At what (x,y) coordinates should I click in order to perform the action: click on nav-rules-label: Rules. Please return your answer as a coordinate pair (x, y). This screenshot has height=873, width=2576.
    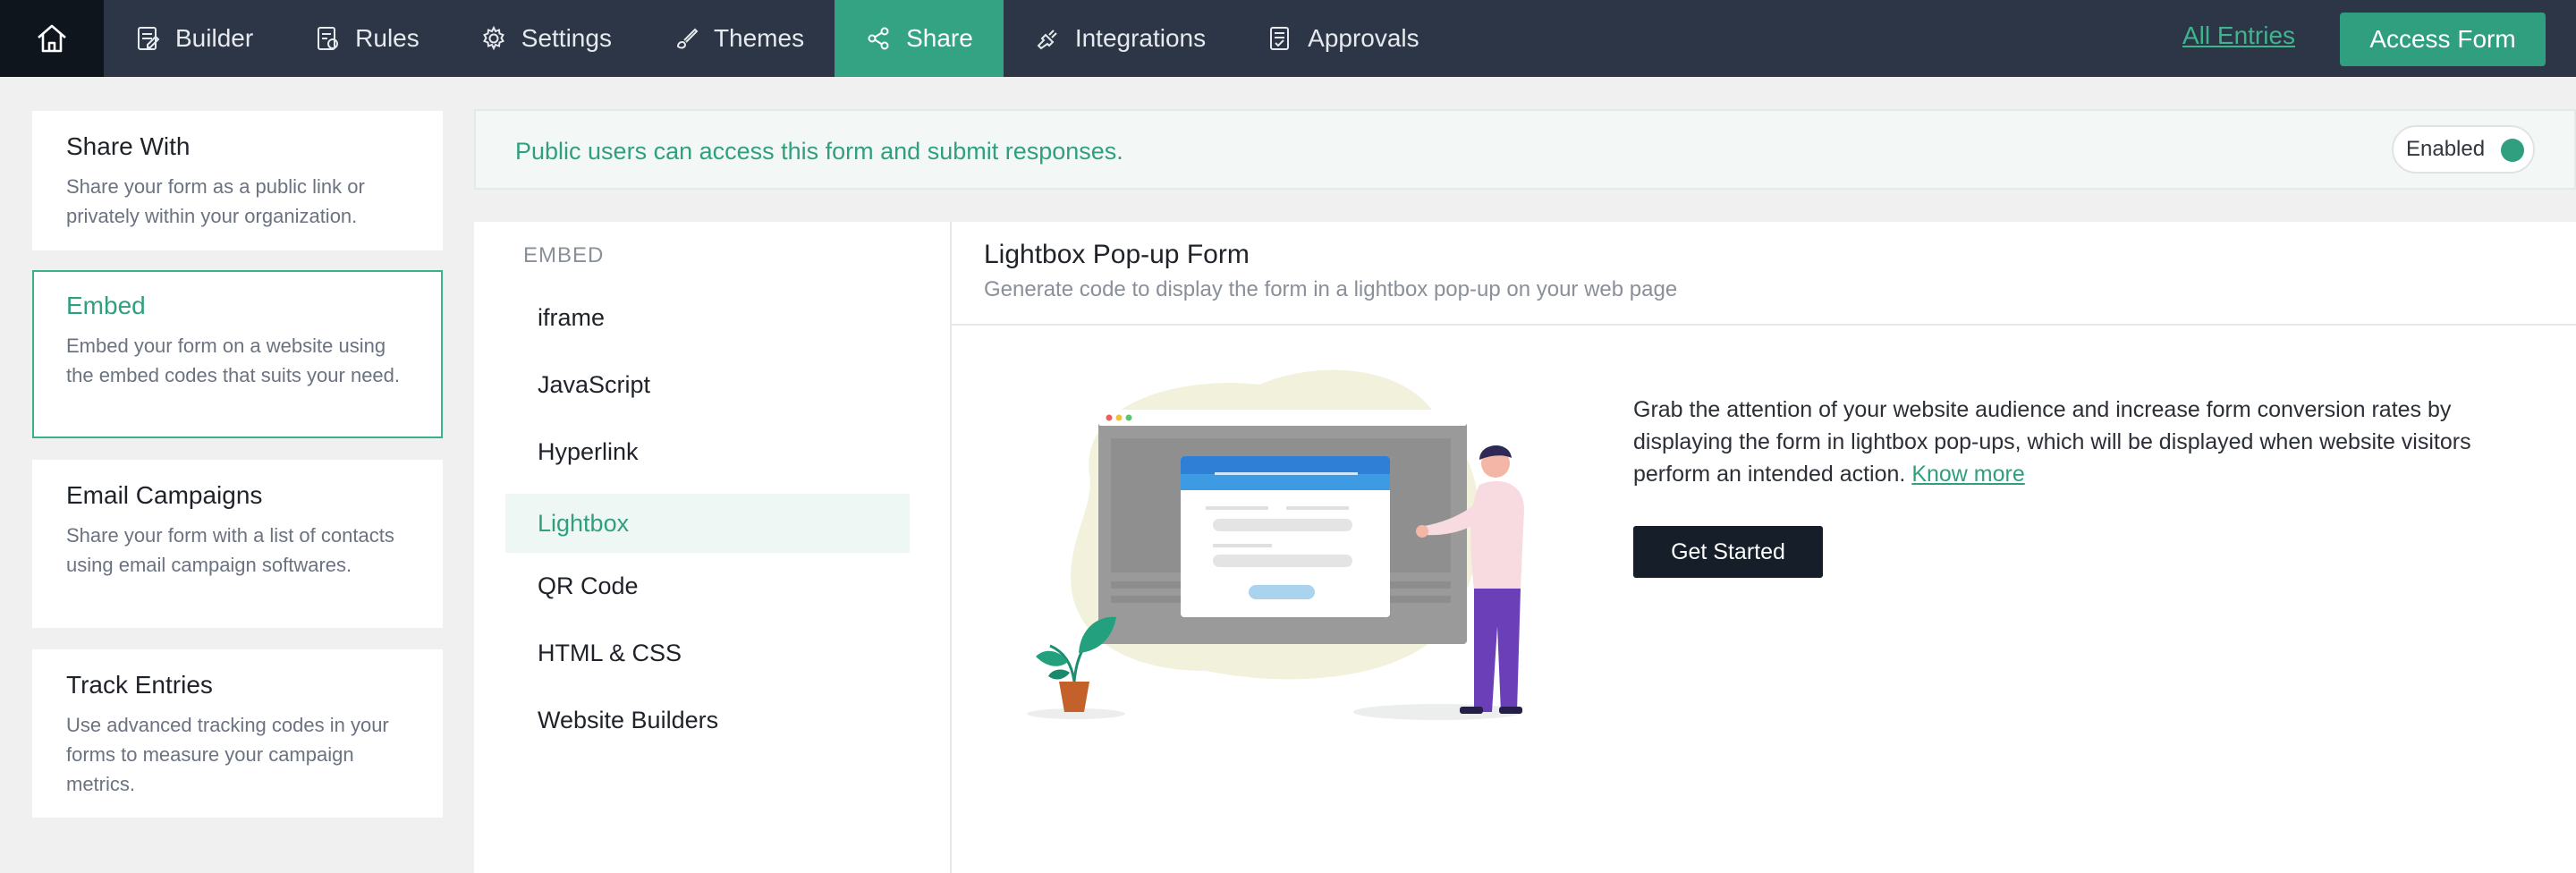
    Looking at the image, I should click on (387, 38).